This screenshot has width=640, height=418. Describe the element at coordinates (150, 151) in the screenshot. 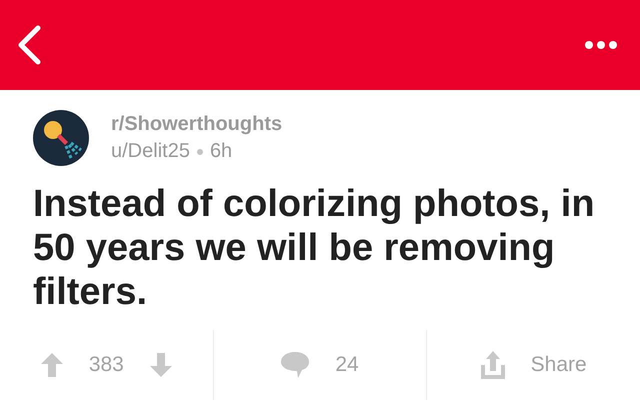

I see `author-name: u/Delit25` at that location.